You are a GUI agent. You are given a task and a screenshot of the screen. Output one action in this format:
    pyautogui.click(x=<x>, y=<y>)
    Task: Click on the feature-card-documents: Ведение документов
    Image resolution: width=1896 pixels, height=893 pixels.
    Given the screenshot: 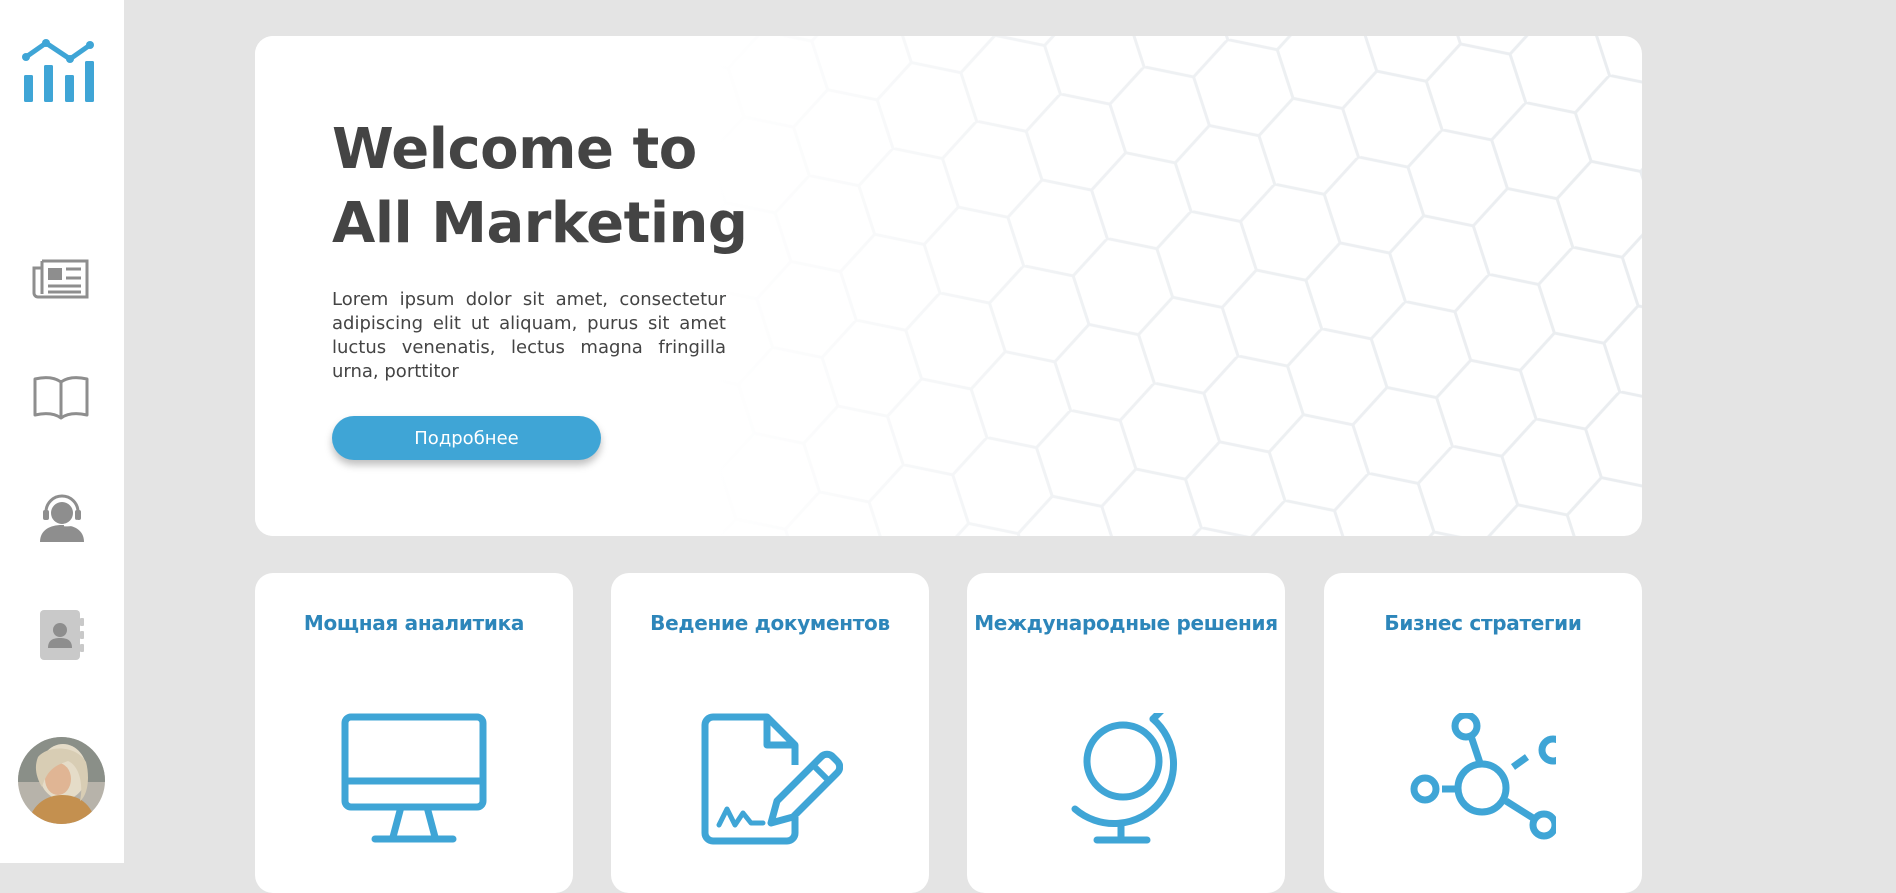 What is the action you would take?
    pyautogui.click(x=770, y=733)
    